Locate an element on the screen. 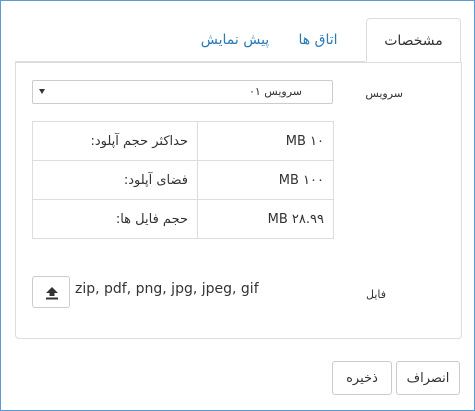 The height and width of the screenshot is (411, 475). table-row: حجم فایل ها: MB ۲۸.۹۹ is located at coordinates (183, 219).